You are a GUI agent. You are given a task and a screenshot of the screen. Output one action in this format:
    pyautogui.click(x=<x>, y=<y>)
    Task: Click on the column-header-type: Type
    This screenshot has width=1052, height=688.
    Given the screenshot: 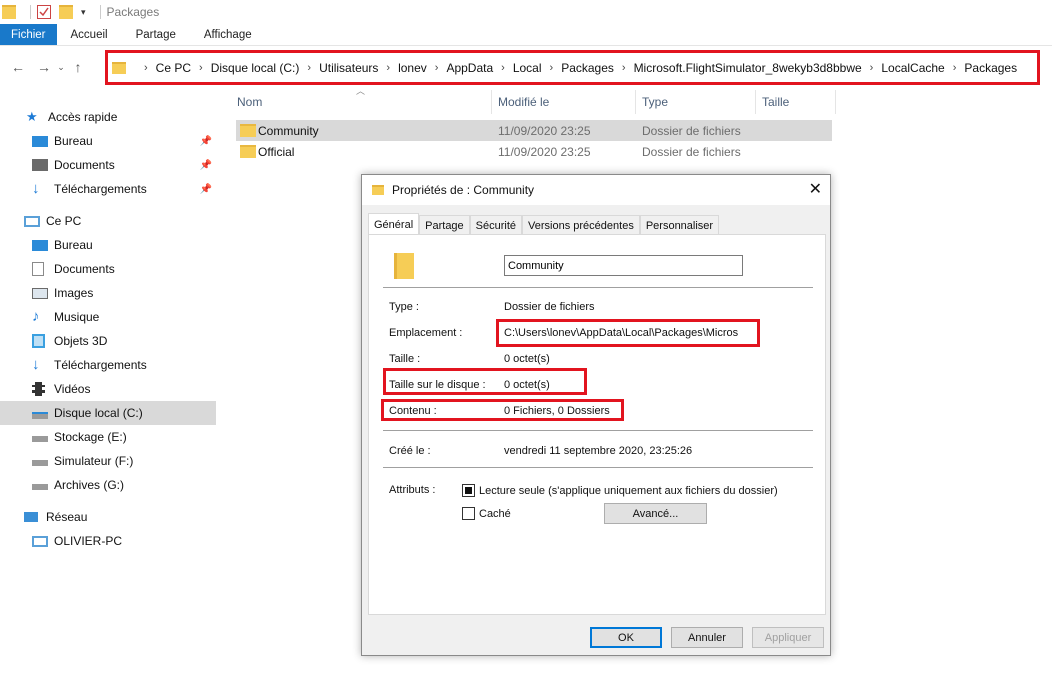 What is the action you would take?
    pyautogui.click(x=655, y=102)
    